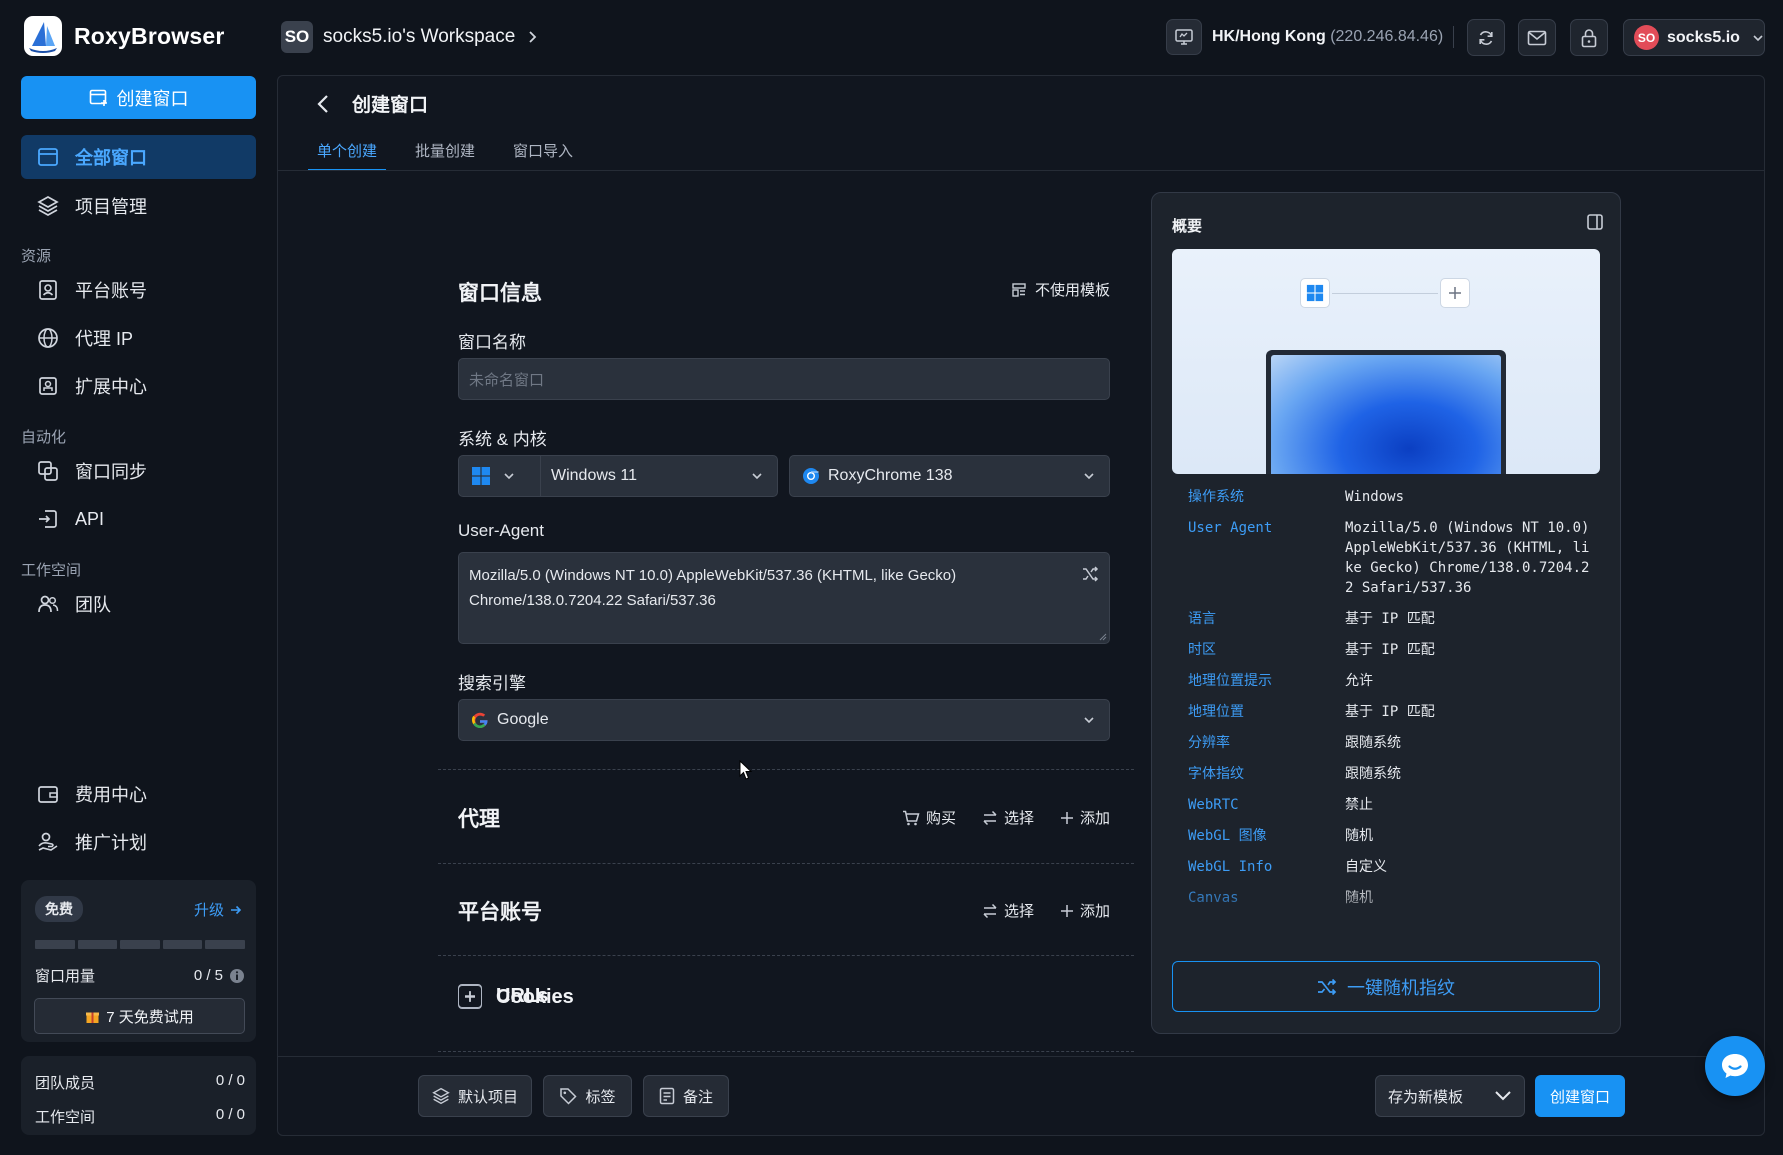 Image resolution: width=1783 pixels, height=1155 pixels. Describe the element at coordinates (111, 387) in the screenshot. I see `sidebar-item-label: 扩展中心` at that location.